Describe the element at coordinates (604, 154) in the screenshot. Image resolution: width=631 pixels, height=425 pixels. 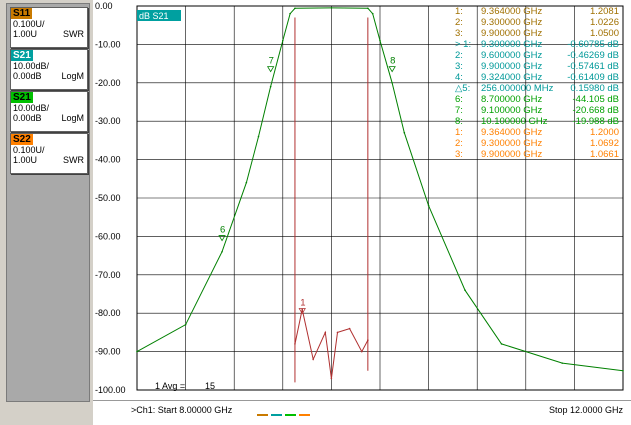
I see `marker-value: 1.0661` at that location.